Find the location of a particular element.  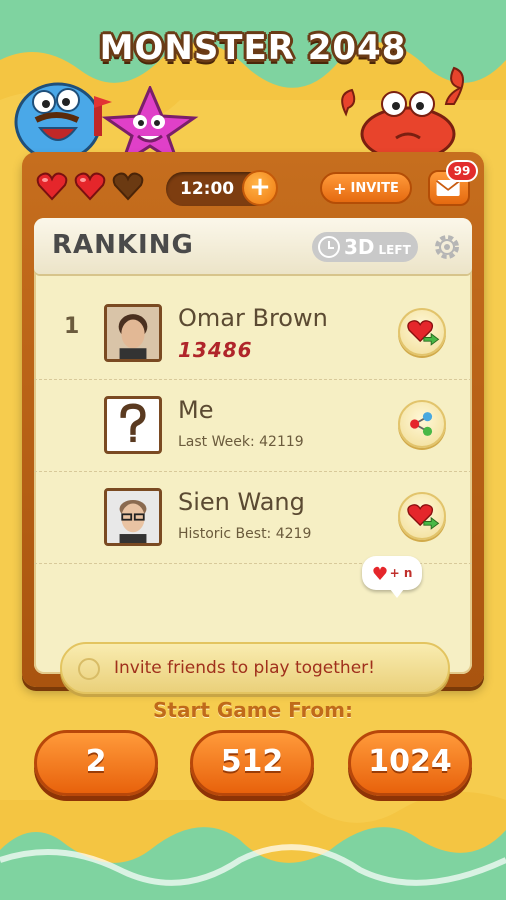

ranking-row: Sien Wang Historic Best: 4219 is located at coordinates (253, 518).